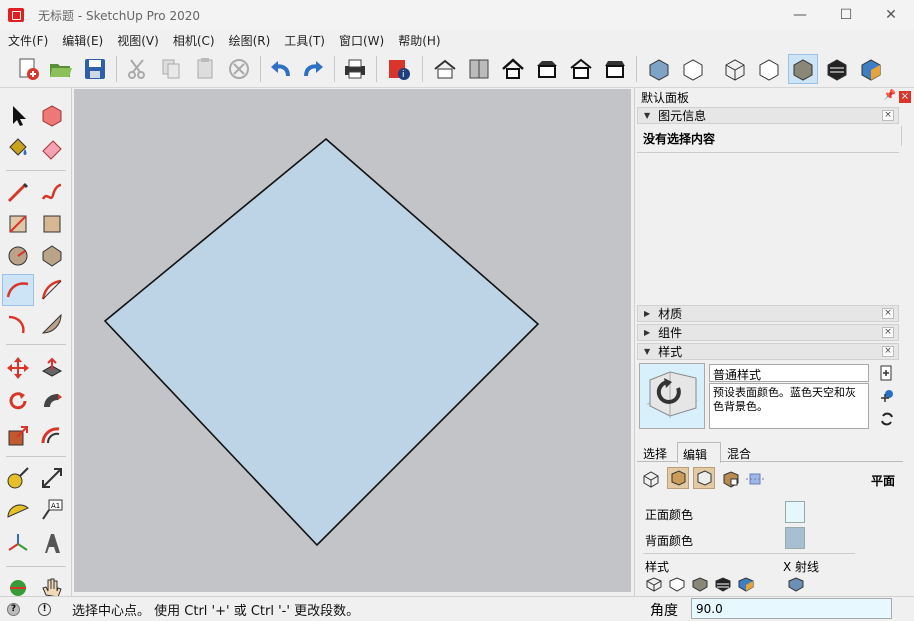 The width and height of the screenshot is (914, 621). What do you see at coordinates (789, 373) in the screenshot?
I see `style-name-field: 普通样式` at bounding box center [789, 373].